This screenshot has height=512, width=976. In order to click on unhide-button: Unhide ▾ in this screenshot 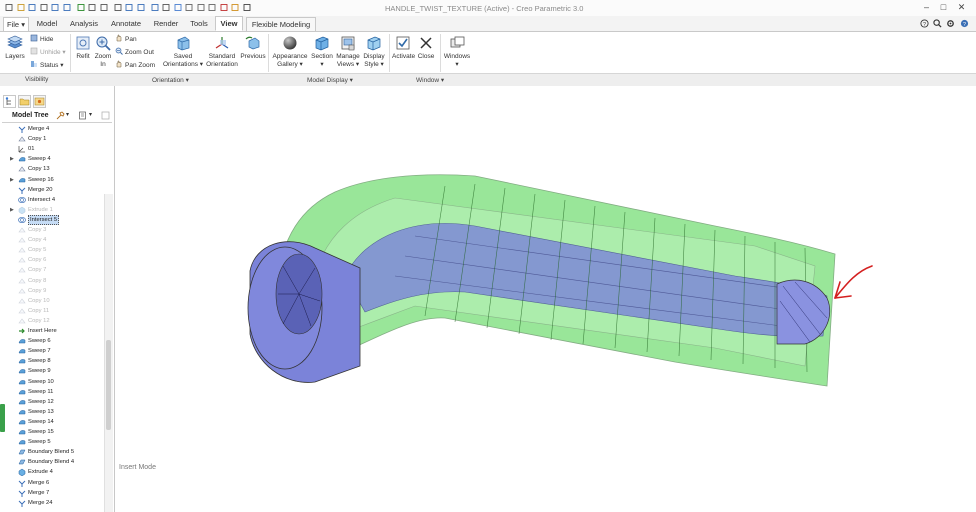, I will do `click(48, 52)`.